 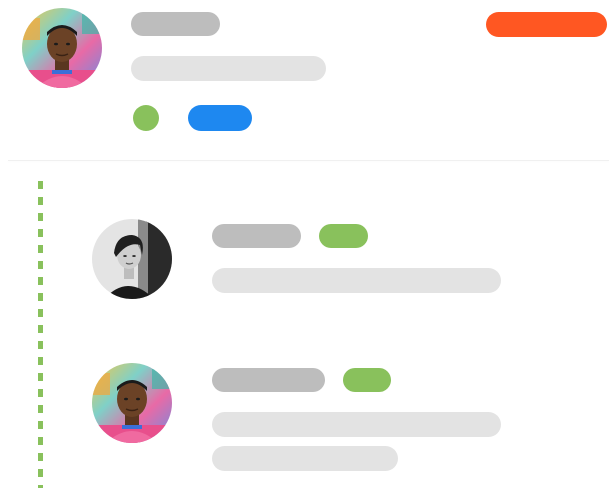 I want to click on post-green-status-dot, so click(x=146, y=118).